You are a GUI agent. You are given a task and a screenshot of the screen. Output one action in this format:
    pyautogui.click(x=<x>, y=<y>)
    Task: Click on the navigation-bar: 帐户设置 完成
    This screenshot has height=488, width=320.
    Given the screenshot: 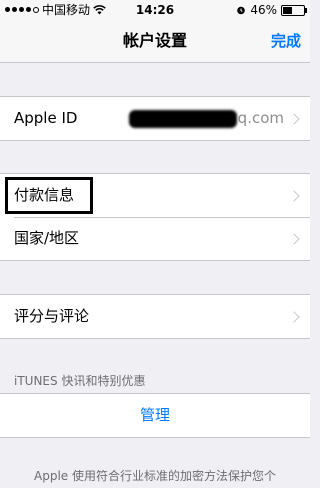 What is the action you would take?
    pyautogui.click(x=155, y=41)
    